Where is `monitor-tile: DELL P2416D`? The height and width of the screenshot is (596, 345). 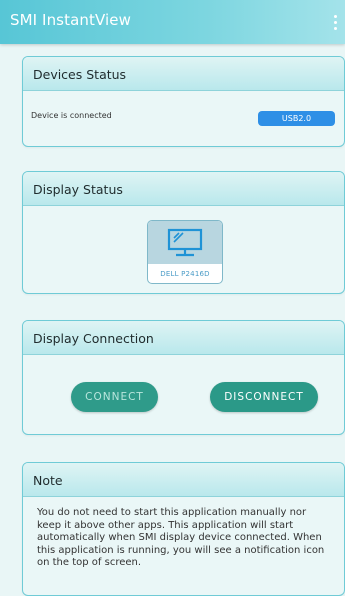 monitor-tile: DELL P2416D is located at coordinates (185, 252).